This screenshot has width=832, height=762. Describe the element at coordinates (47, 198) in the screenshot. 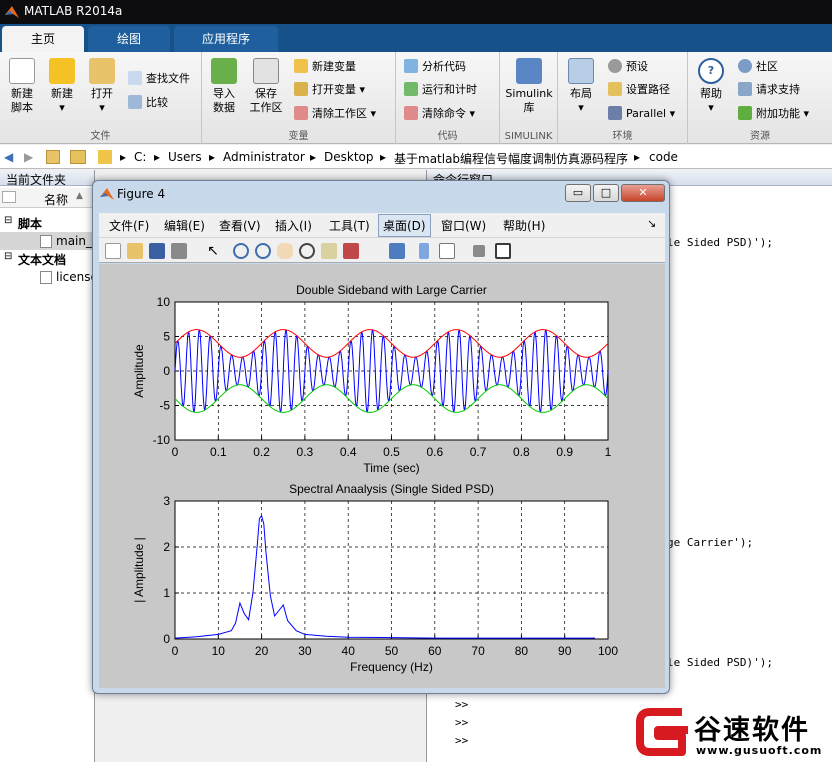

I see `column-header: 名称 ▲` at that location.